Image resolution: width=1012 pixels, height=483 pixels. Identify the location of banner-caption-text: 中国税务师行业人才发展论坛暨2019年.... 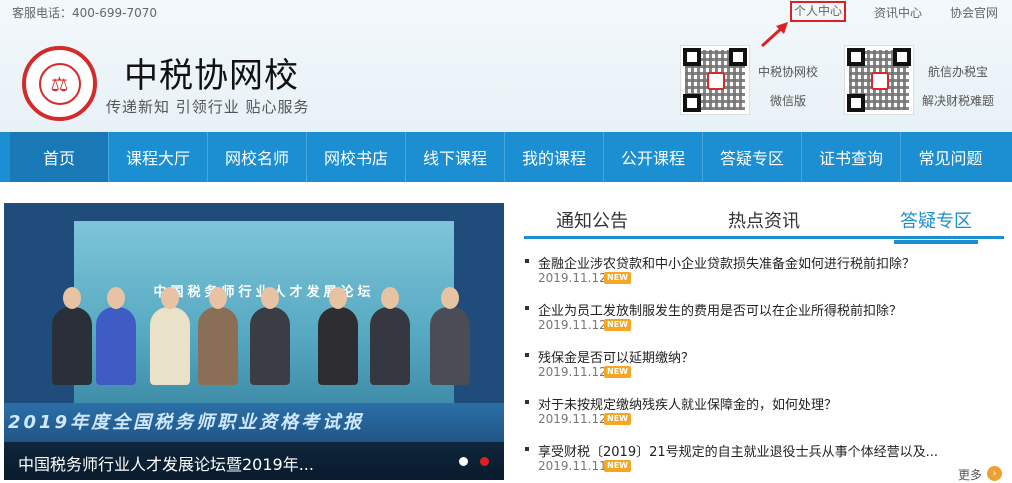
(166, 463).